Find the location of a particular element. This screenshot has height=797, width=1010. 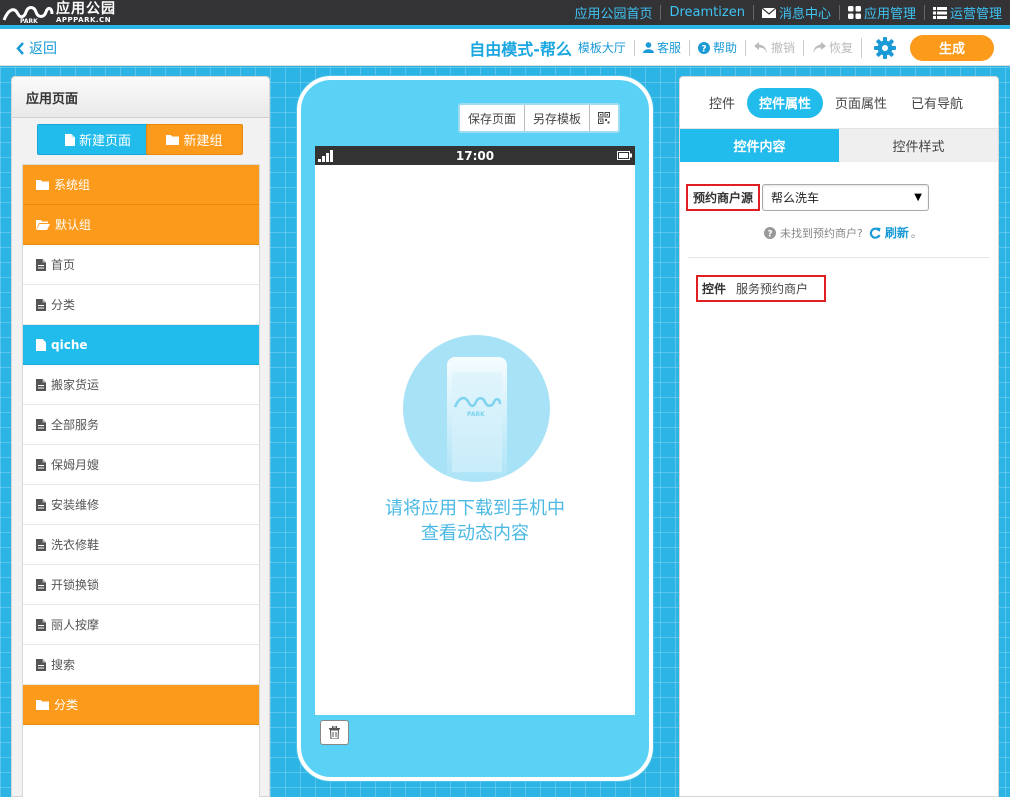

undo-button: 撤销 is located at coordinates (773, 47).